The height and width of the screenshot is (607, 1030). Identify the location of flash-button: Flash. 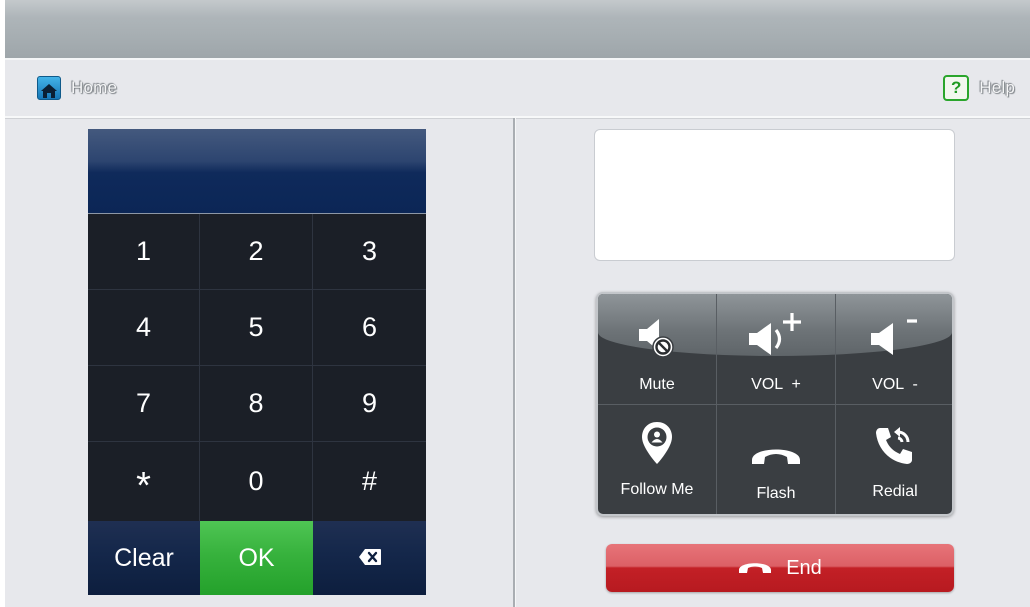
(776, 459).